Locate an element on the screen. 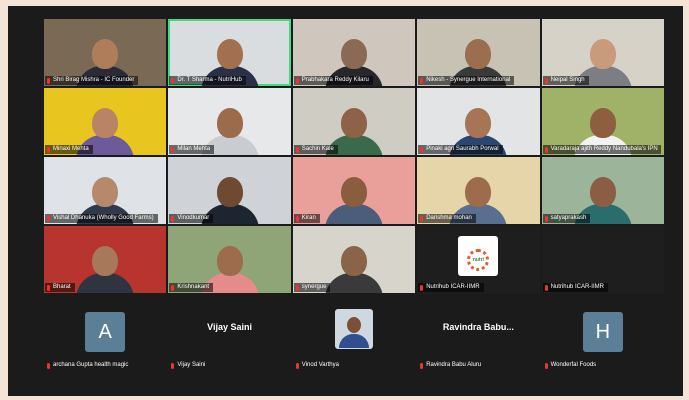 This screenshot has width=689, height=400. participant-name-text: Pinaki agri Saurabh Porwal is located at coordinates (462, 149).